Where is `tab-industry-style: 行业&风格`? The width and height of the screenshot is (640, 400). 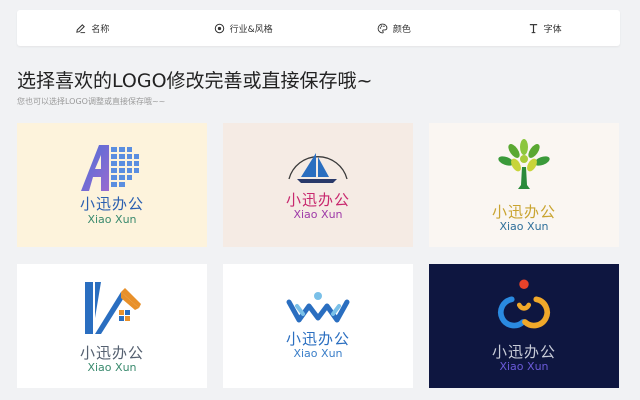
tab-industry-style: 行业&风格 is located at coordinates (243, 28).